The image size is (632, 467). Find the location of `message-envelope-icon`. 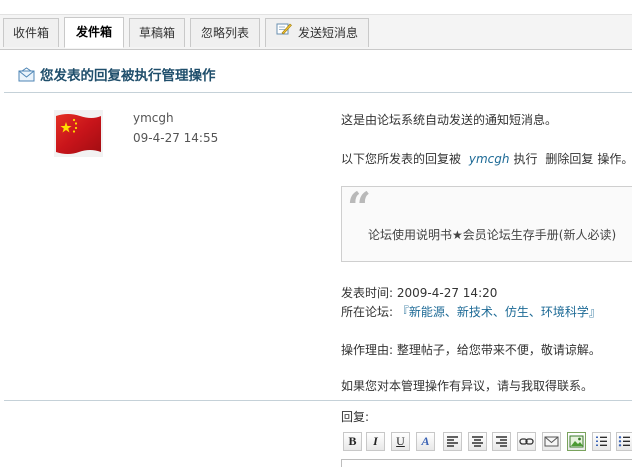

message-envelope-icon is located at coordinates (27, 76).